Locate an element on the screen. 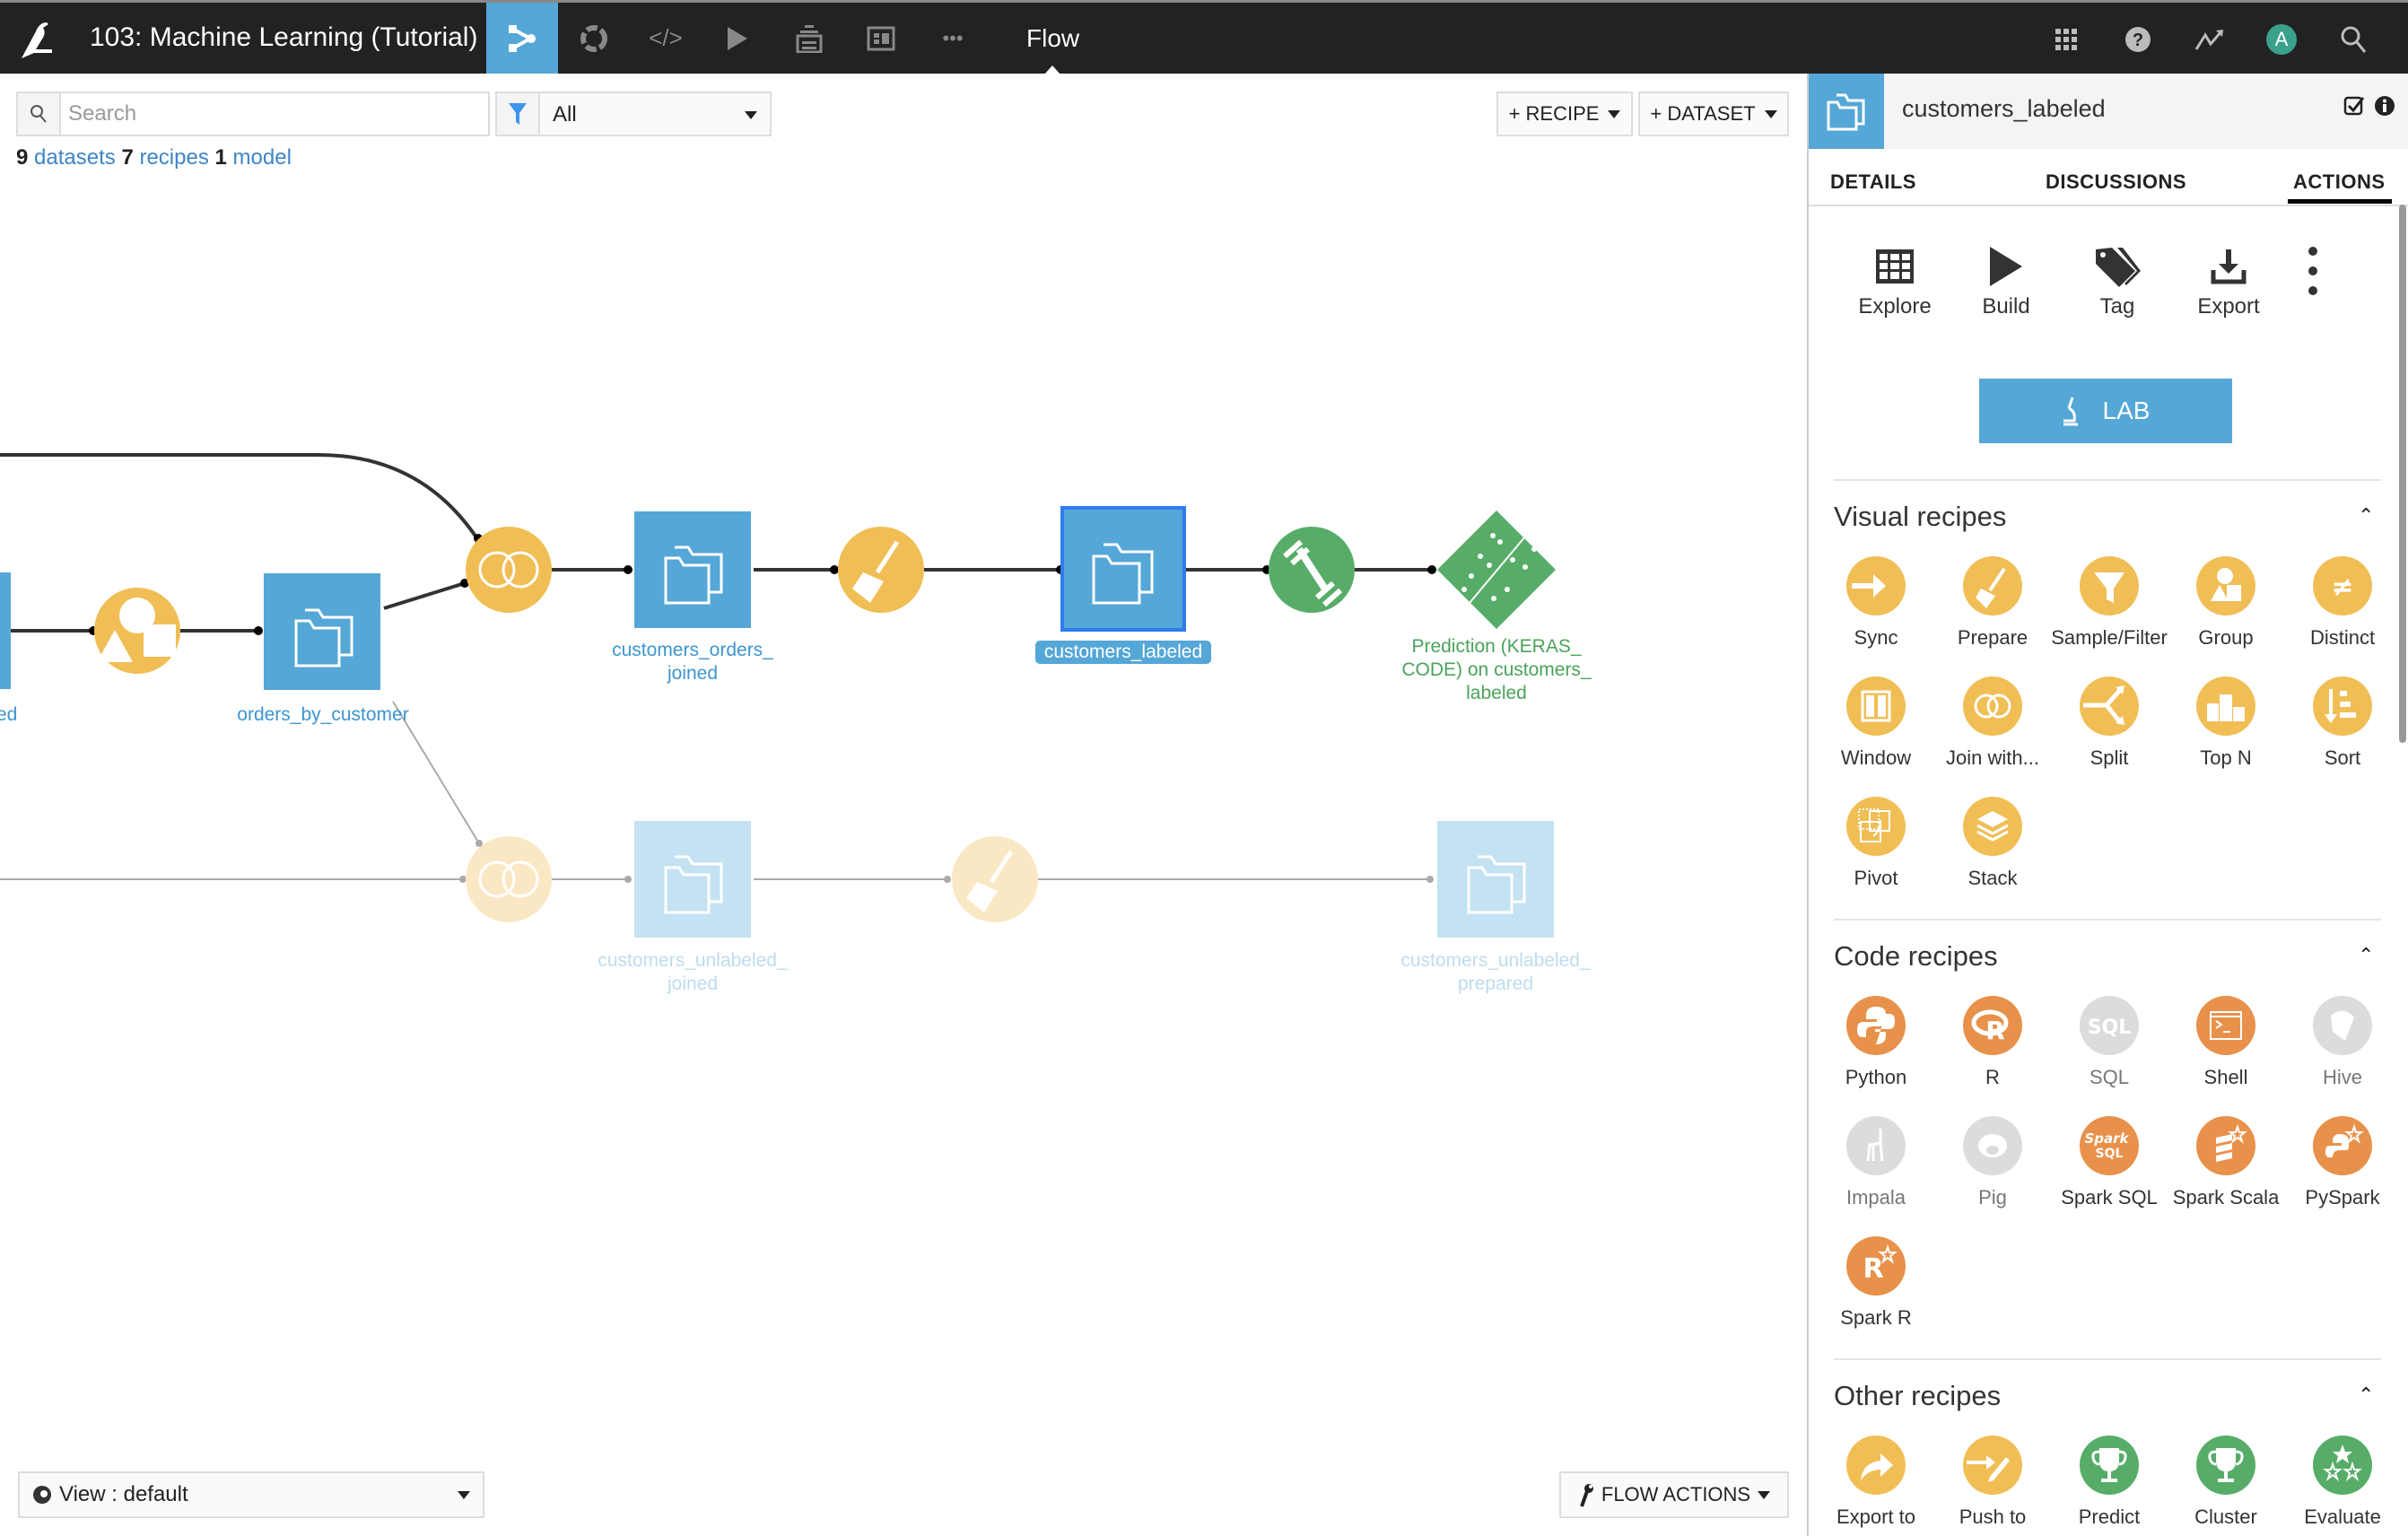  play-icon is located at coordinates (737, 38).